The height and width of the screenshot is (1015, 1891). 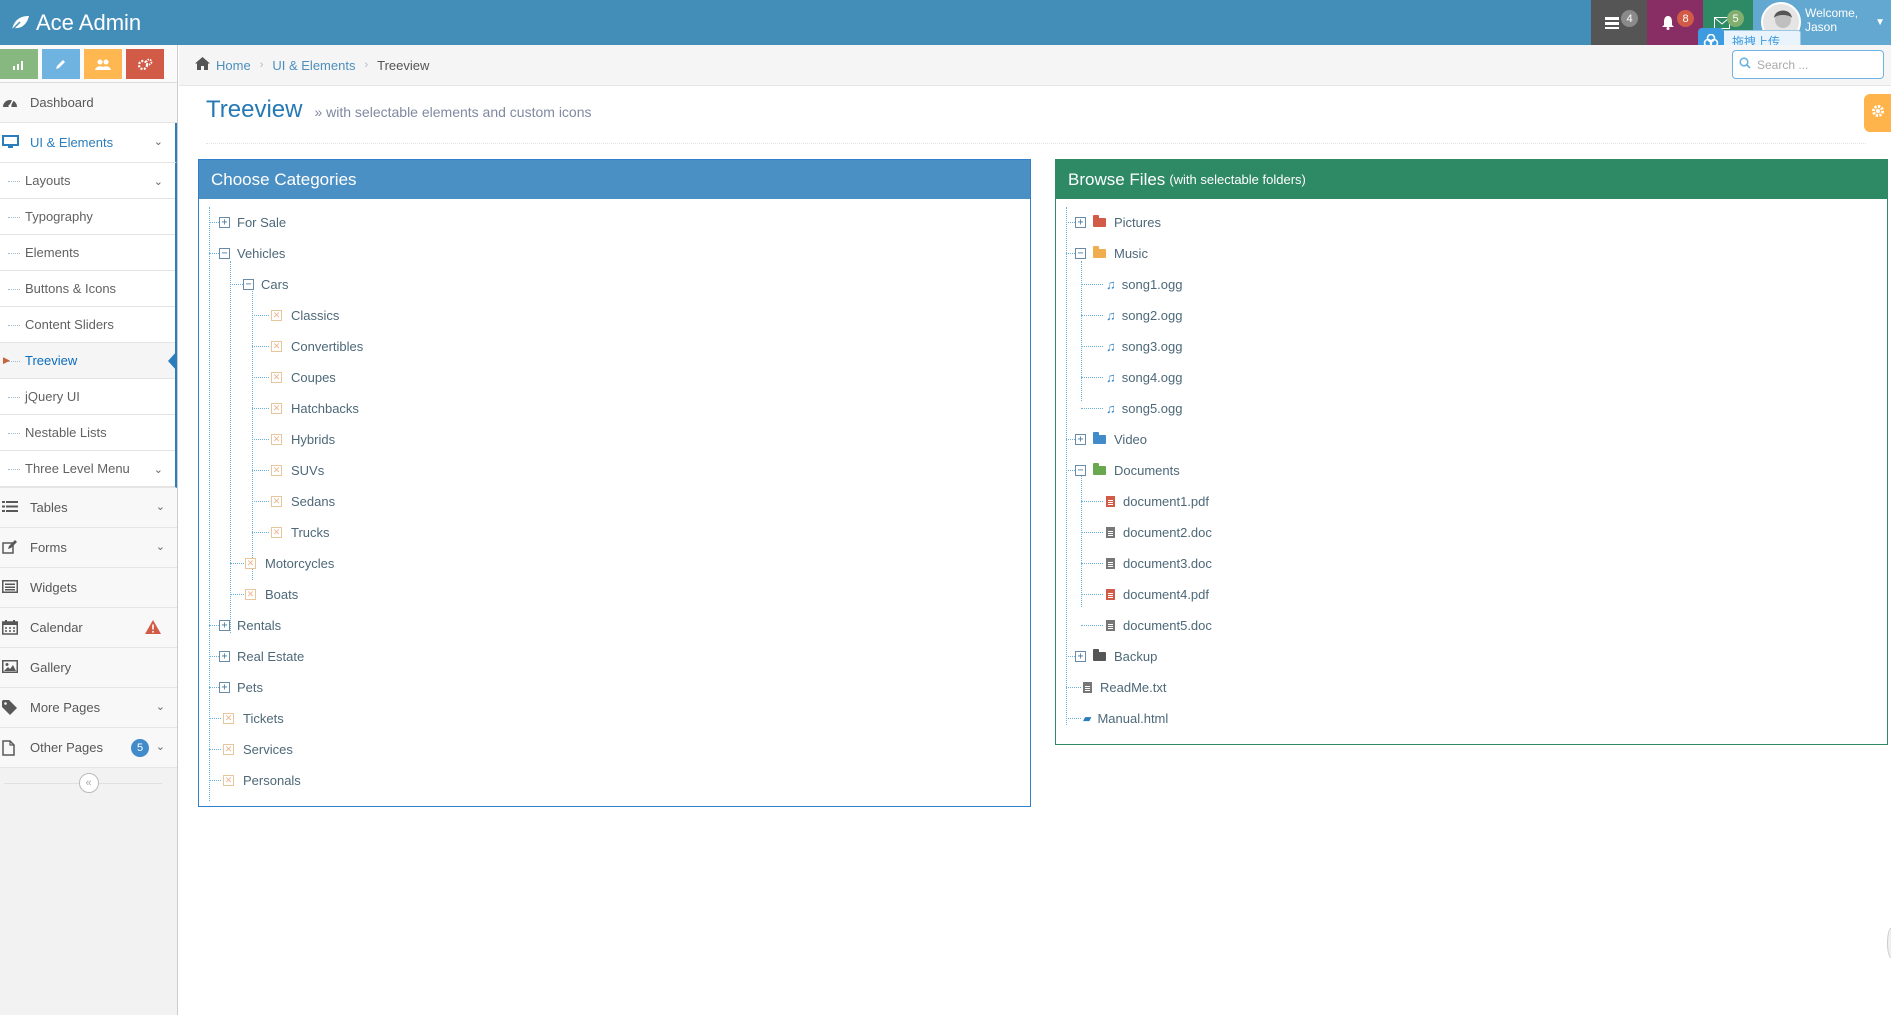 What do you see at coordinates (88, 708) in the screenshot?
I see `sidebar-item-more-pages: More Pages ⌄` at bounding box center [88, 708].